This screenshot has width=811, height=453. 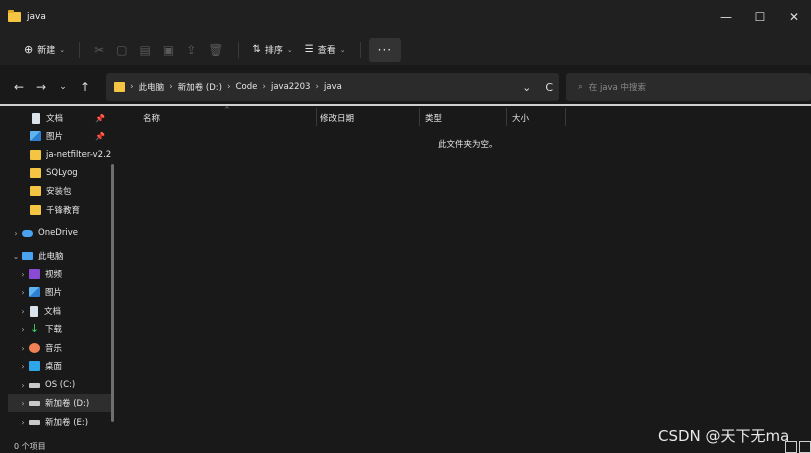 I want to click on copy-button: ▢, so click(x=121, y=50).